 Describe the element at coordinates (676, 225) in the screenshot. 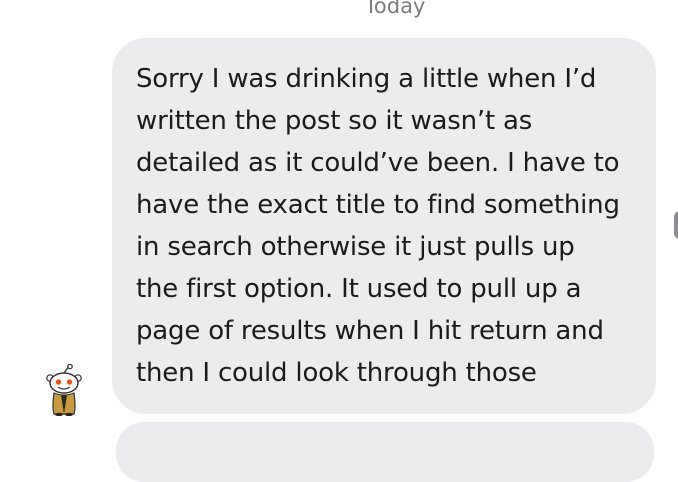

I see `scroll-handle` at that location.